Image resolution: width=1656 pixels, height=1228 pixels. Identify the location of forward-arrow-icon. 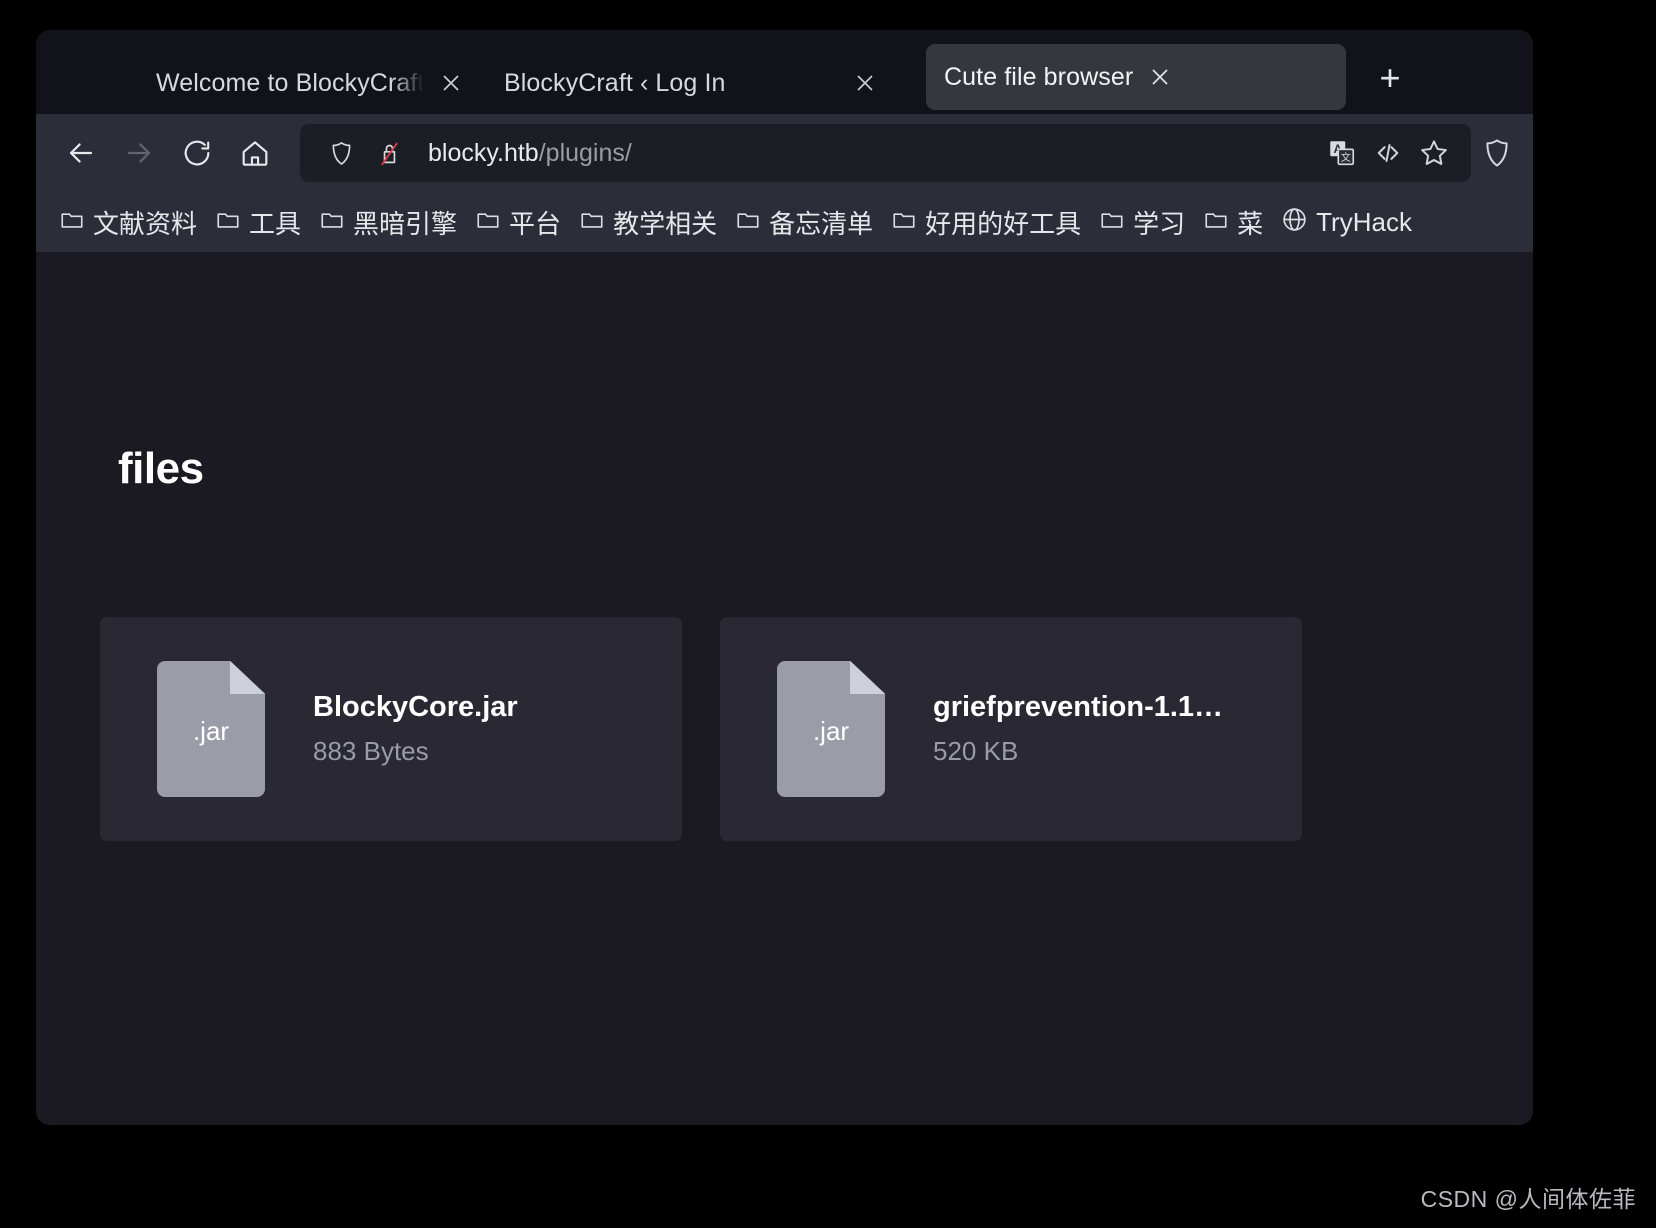
(139, 153).